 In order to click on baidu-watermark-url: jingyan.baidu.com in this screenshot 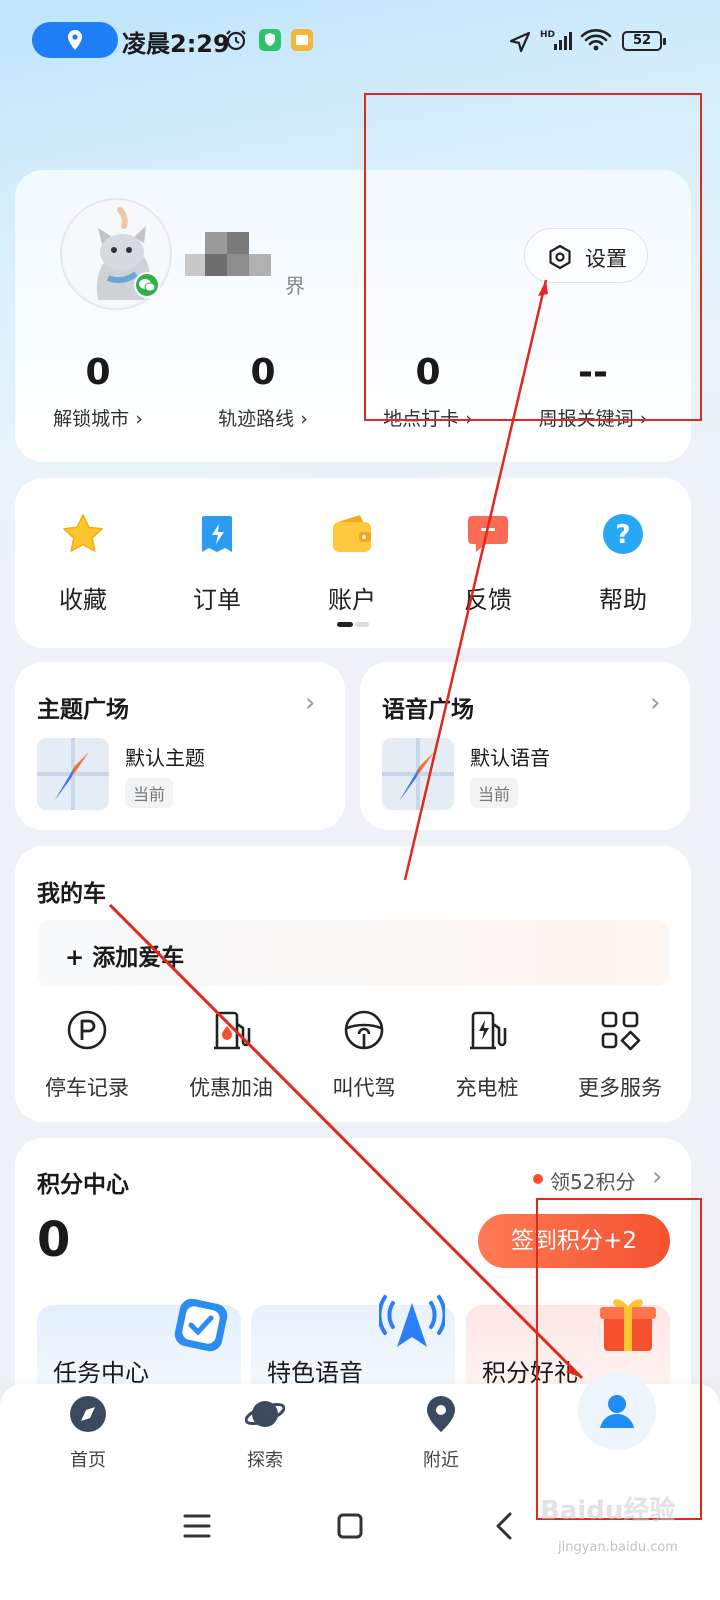, I will do `click(618, 1547)`.